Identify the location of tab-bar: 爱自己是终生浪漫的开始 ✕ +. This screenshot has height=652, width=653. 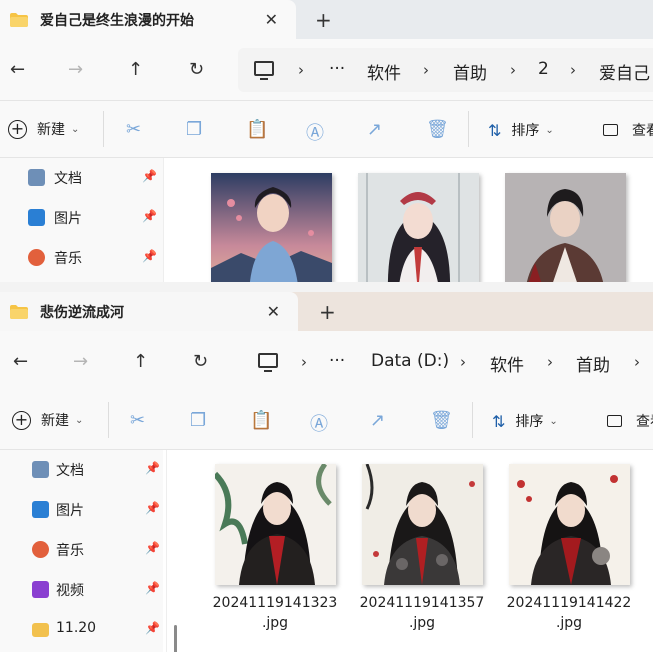
(326, 19).